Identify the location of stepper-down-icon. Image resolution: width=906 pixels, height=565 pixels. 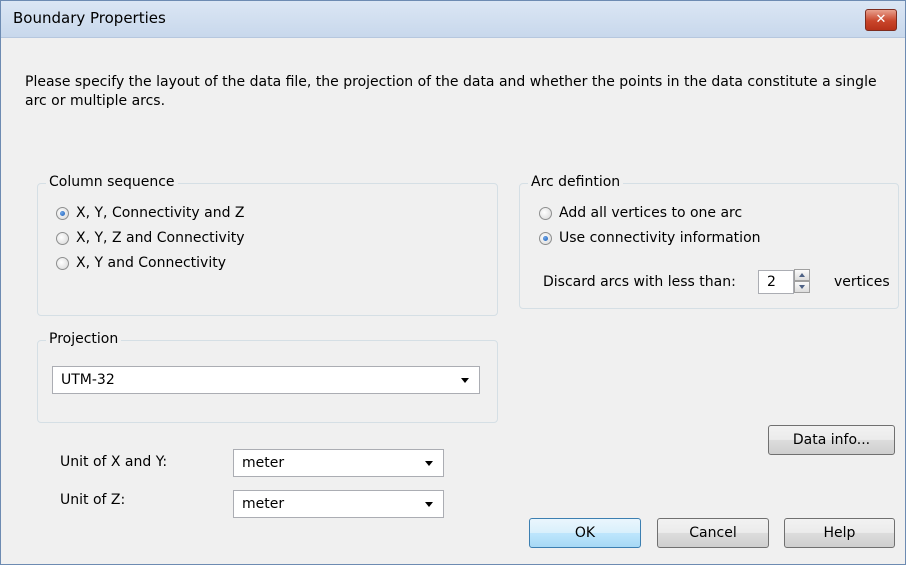
(802, 287).